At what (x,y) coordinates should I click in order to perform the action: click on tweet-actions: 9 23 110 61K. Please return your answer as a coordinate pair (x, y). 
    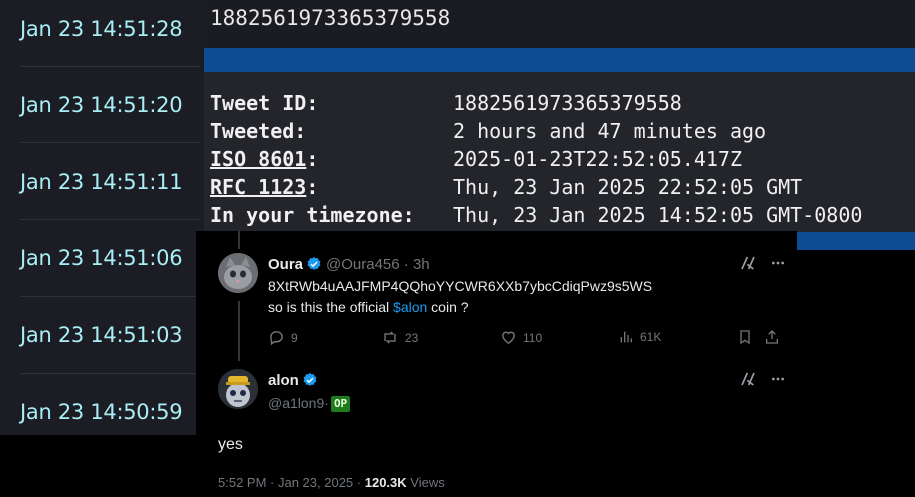
    Looking at the image, I should click on (528, 339).